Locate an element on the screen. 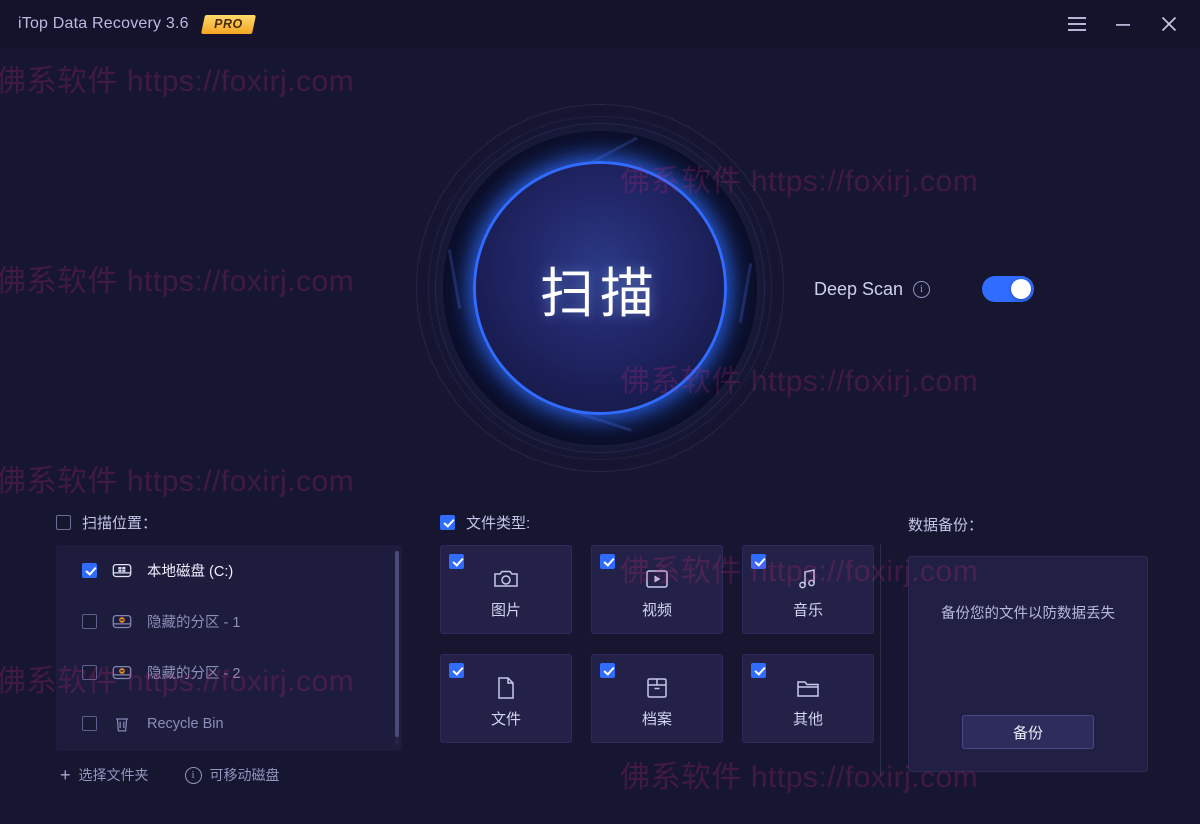  scrollbar-thumb is located at coordinates (397, 644).